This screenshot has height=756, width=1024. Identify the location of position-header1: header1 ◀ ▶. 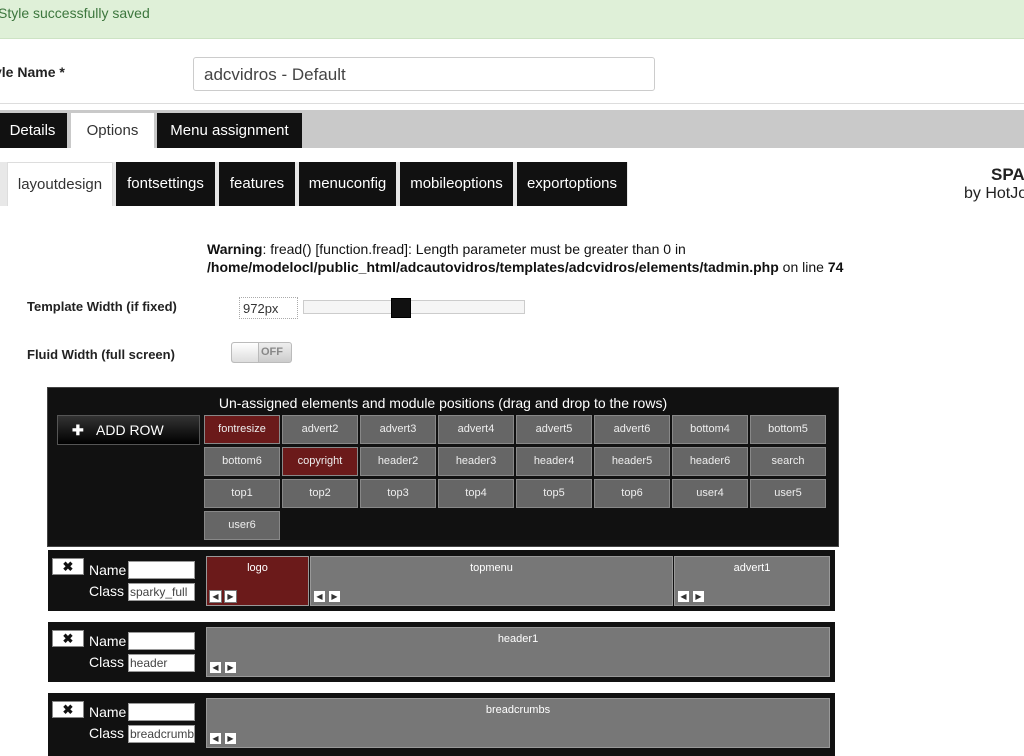
(518, 652).